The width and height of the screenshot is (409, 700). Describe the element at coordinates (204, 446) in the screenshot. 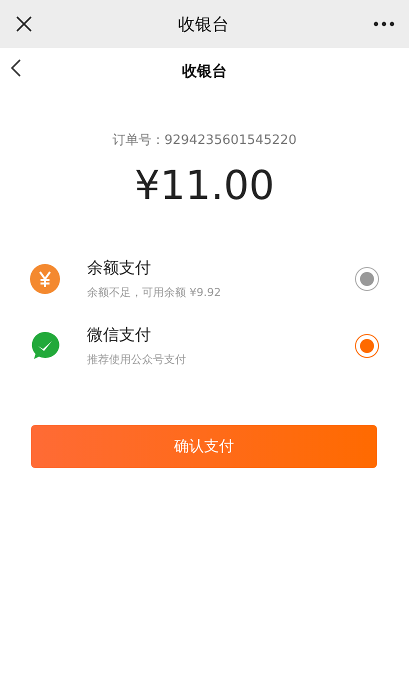

I see `confirm-button: 确认支付` at that location.